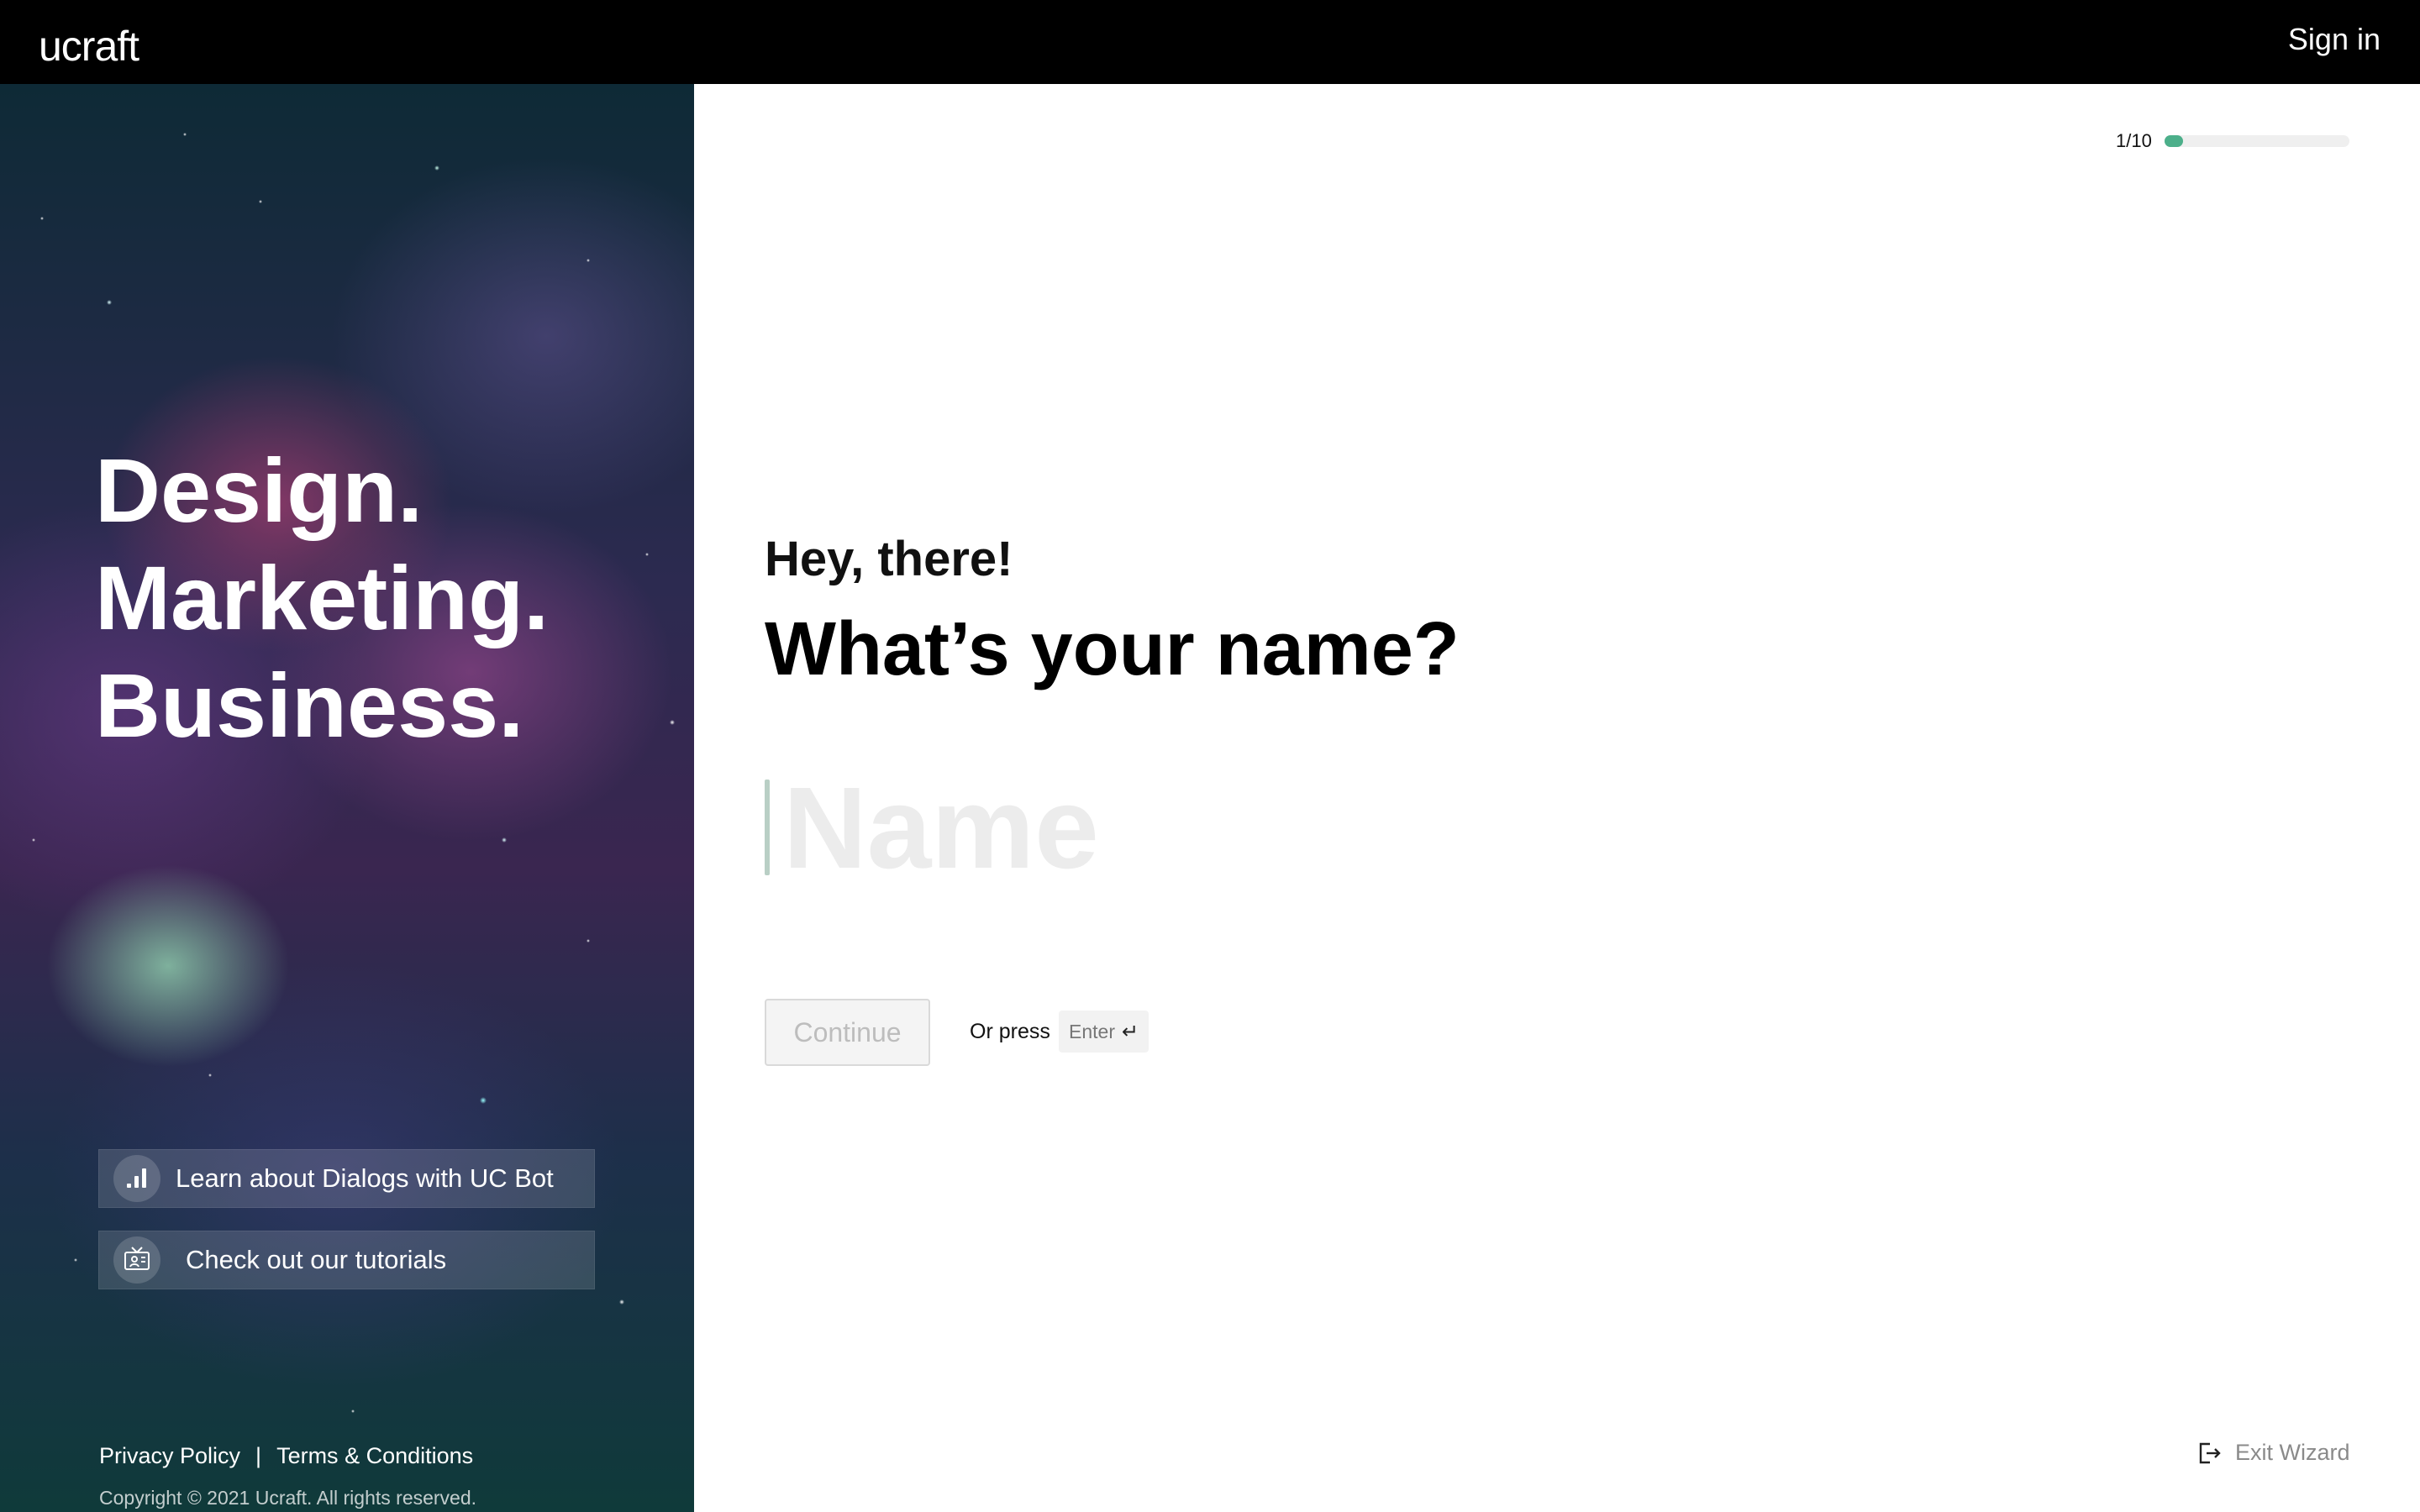 This screenshot has width=2420, height=1512. Describe the element at coordinates (1112, 649) in the screenshot. I see `page-title: What’s your name?` at that location.